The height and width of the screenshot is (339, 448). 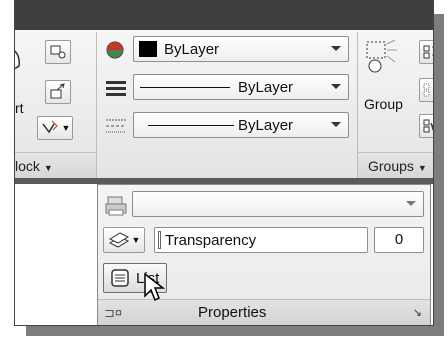 I want to click on properties-panel-title: Properties, so click(x=232, y=312).